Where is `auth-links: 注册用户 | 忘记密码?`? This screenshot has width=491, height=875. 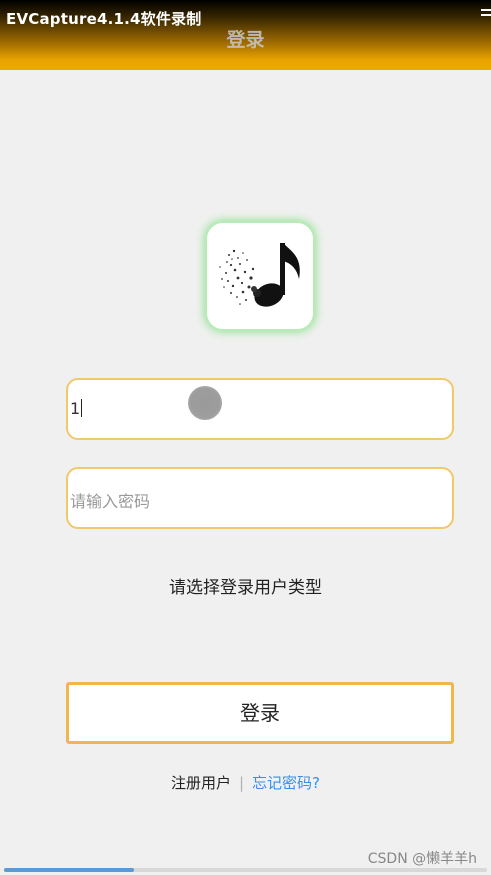
auth-links: 注册用户 | 忘记密码? is located at coordinates (245, 782).